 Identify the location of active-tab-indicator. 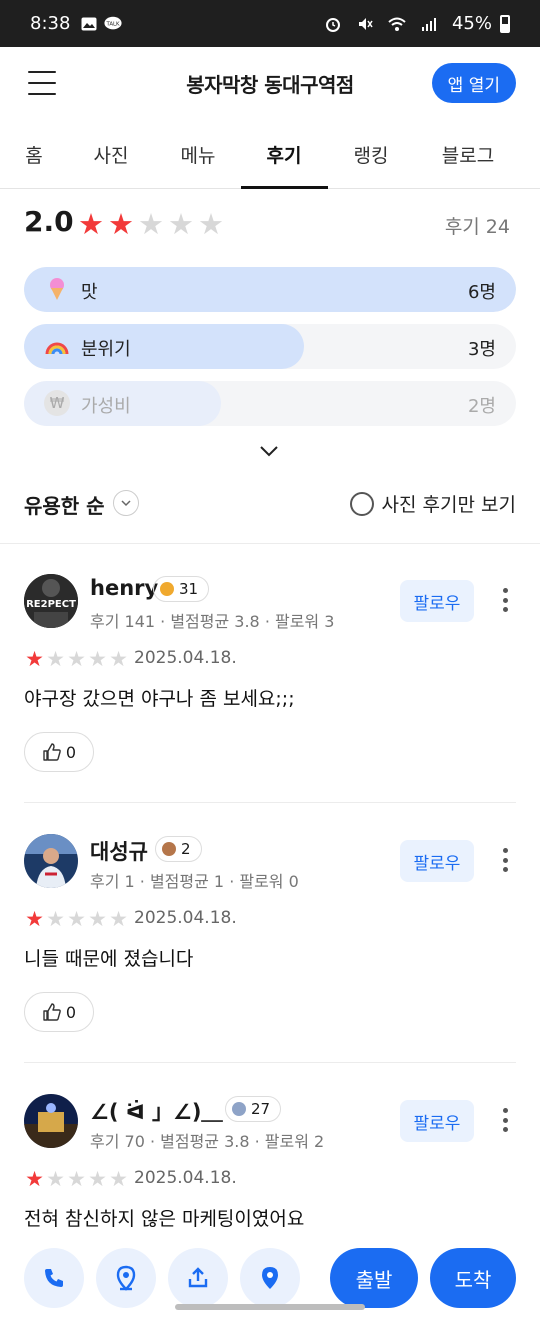
(284, 187).